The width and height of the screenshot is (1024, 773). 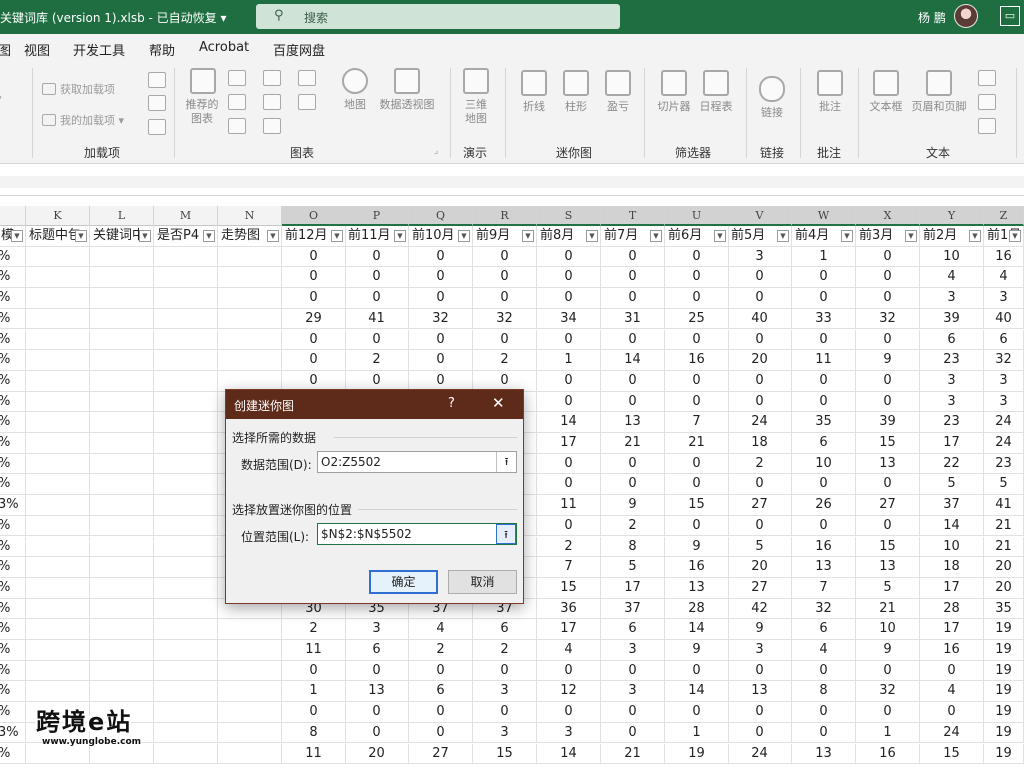 What do you see at coordinates (506, 462) in the screenshot?
I see `range-picker-icon: ⭱` at bounding box center [506, 462].